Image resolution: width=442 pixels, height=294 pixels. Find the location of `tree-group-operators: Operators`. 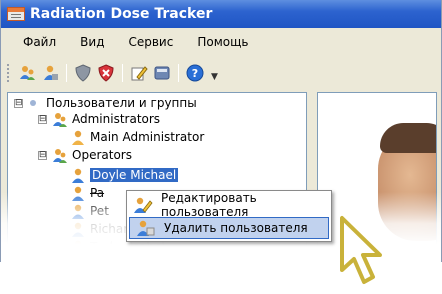

tree-group-operators: Operators is located at coordinates (92, 155).